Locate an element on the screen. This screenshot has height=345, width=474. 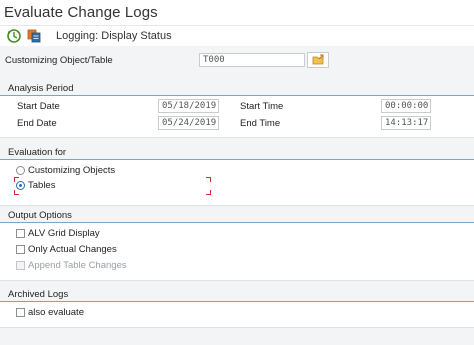
start-date-input: 05/18/2019 is located at coordinates (188, 106).